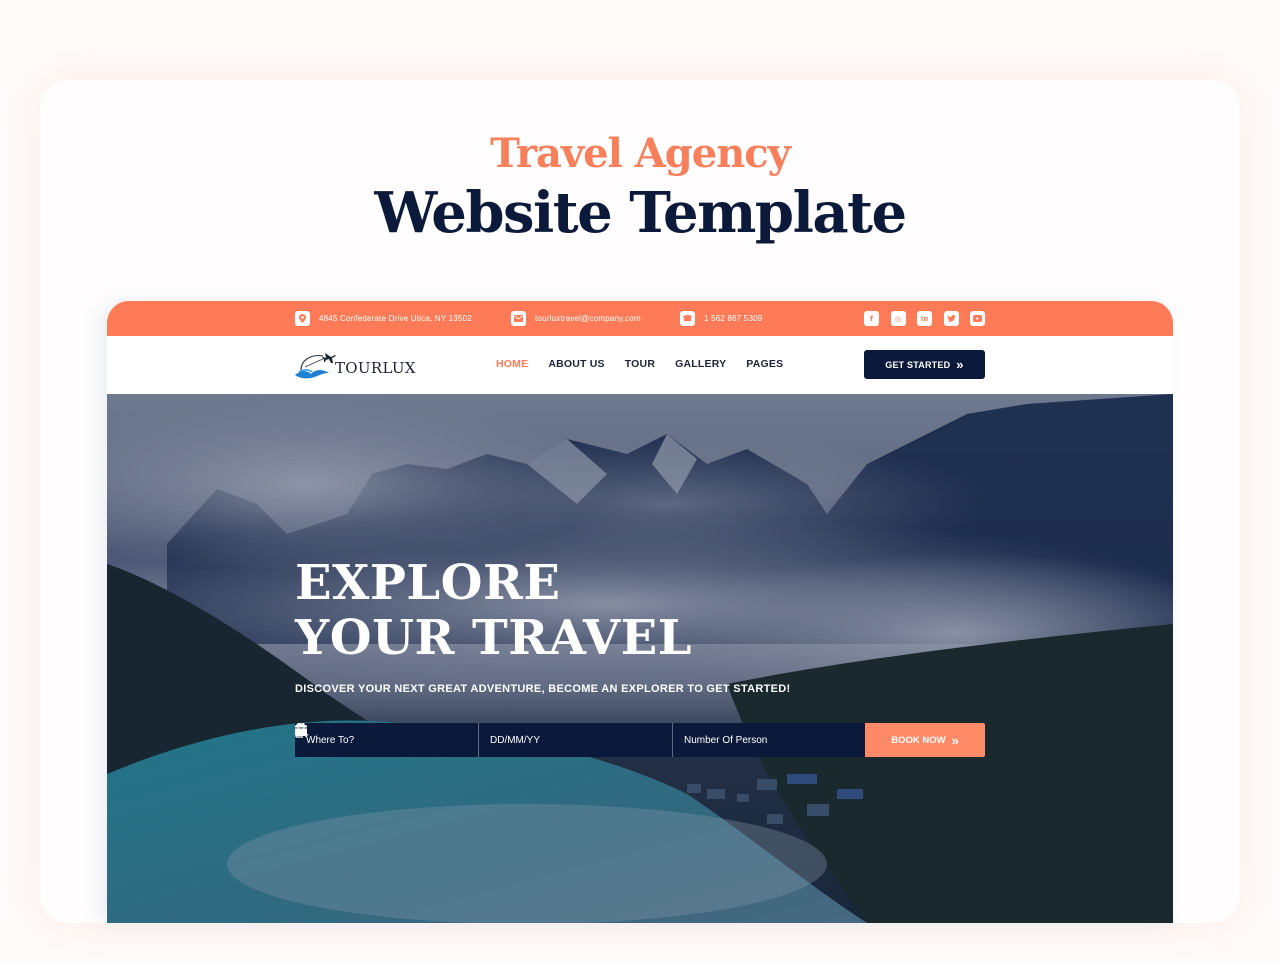 The width and height of the screenshot is (1280, 963). What do you see at coordinates (302, 318) in the screenshot?
I see `map-pin-icon` at bounding box center [302, 318].